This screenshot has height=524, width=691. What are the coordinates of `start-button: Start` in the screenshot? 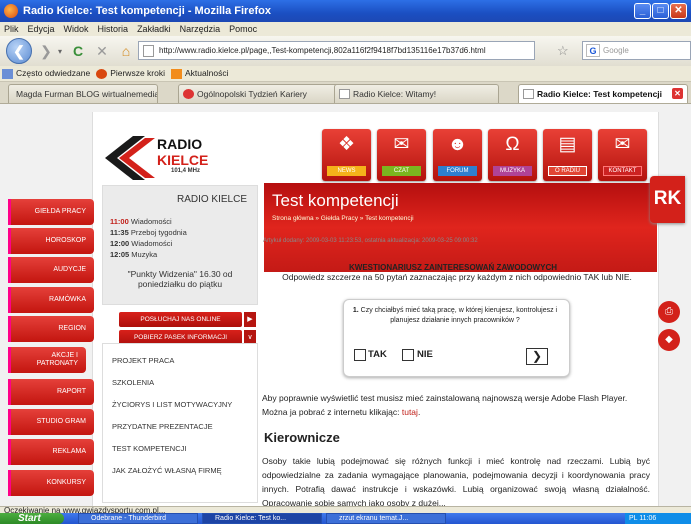 It's located at (32, 518).